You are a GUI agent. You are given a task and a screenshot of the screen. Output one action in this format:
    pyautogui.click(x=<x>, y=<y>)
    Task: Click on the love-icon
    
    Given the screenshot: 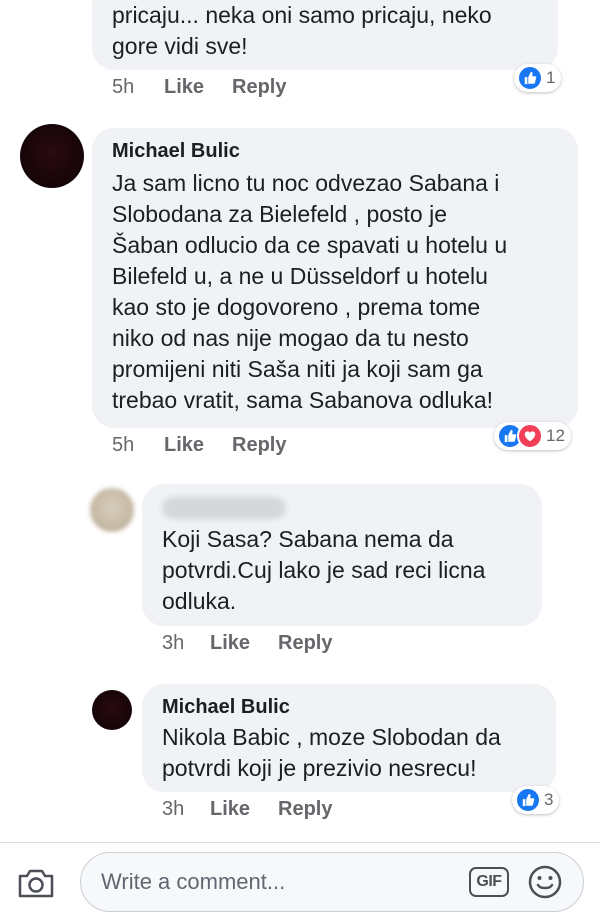 What is the action you would take?
    pyautogui.click(x=530, y=436)
    